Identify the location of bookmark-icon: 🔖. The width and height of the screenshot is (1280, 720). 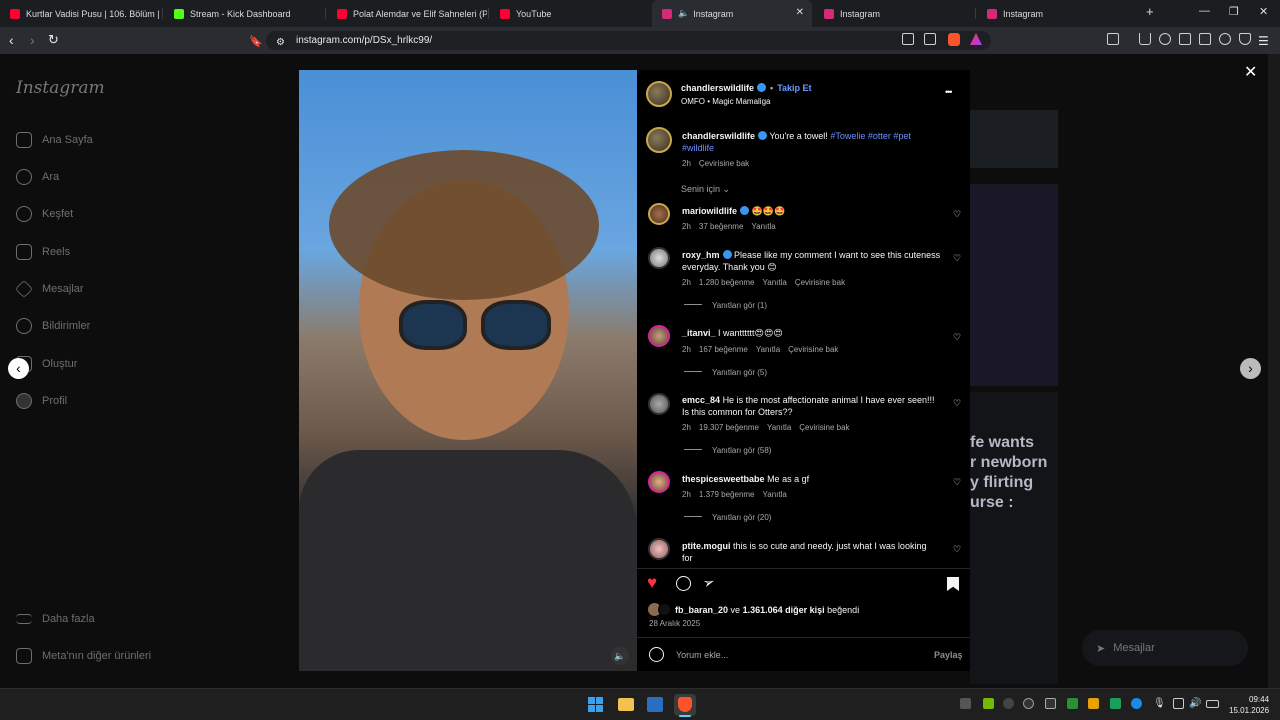
(256, 42).